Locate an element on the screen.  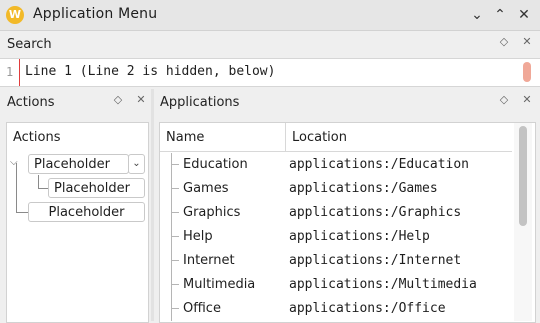
editor-text: Line 1 (Line 2 is hidden, below) is located at coordinates (150, 71).